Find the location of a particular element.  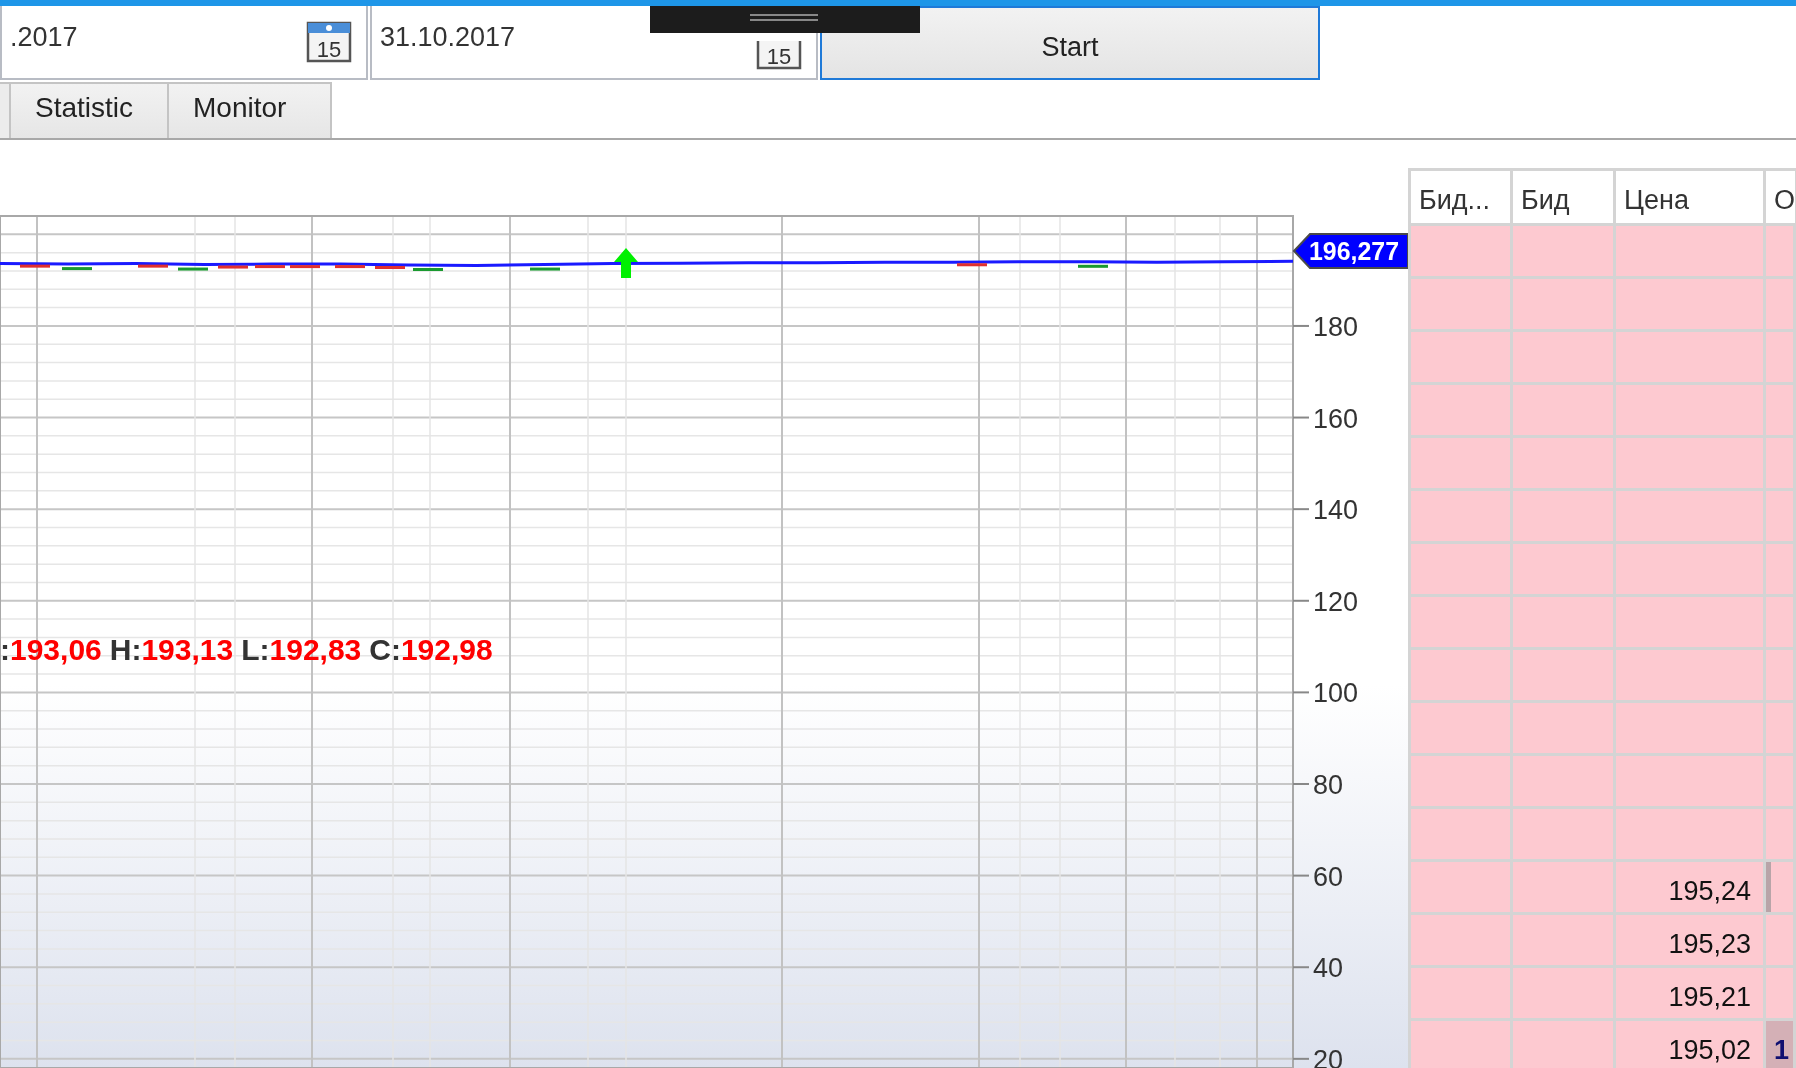

table-cell: 195,24 is located at coordinates (1691, 888).